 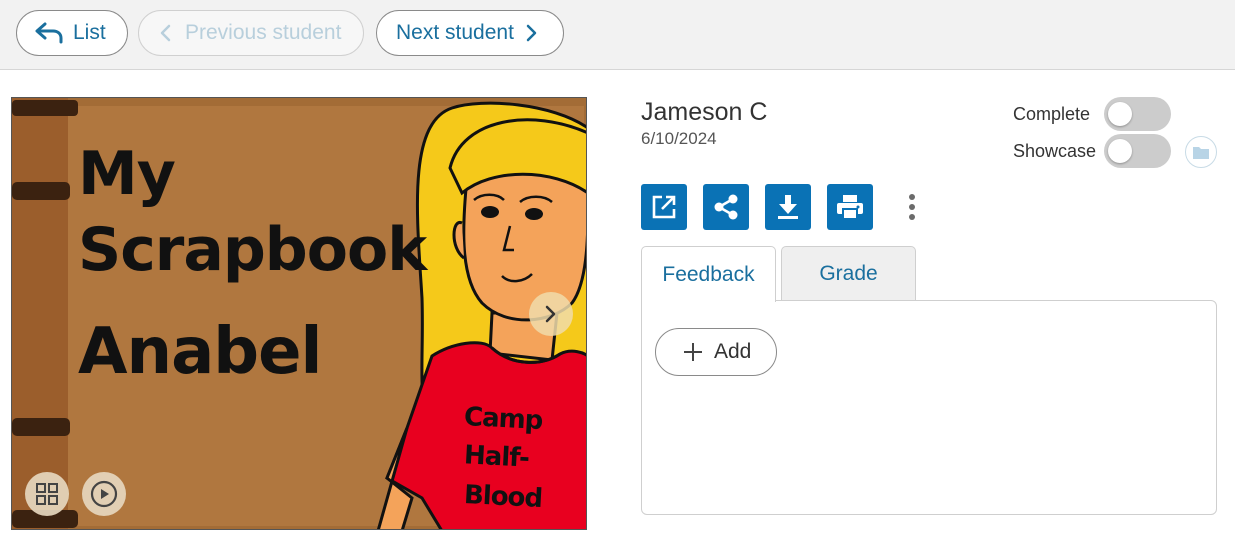 I want to click on return-arrow-icon, so click(x=49, y=33).